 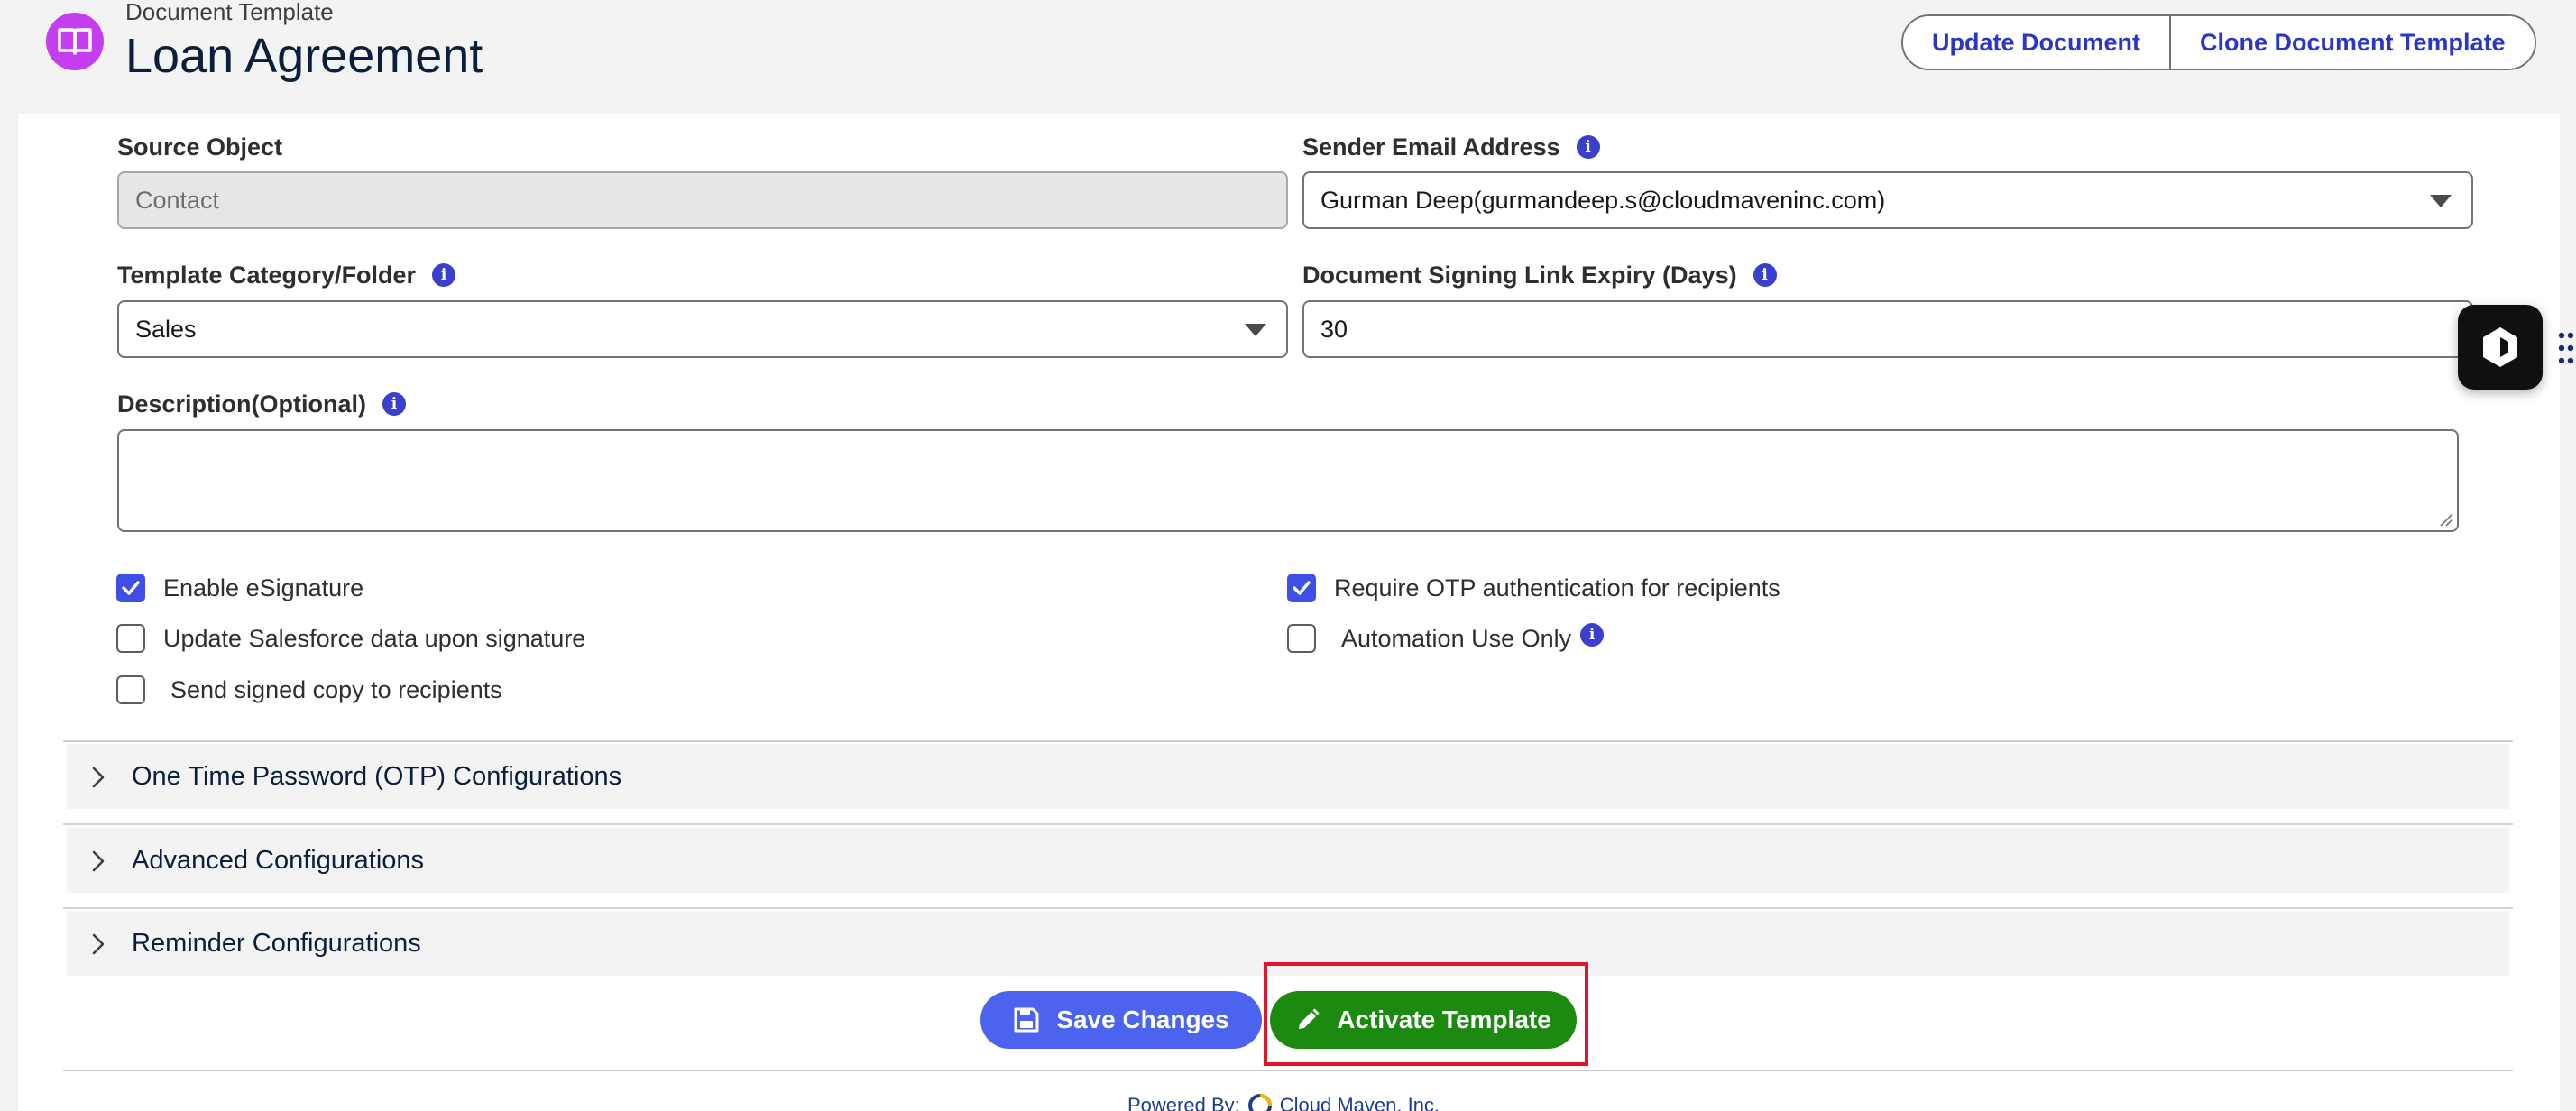 I want to click on powered-by-footer: Powered By: Cloud Maven, Inc., so click(x=1283, y=1102).